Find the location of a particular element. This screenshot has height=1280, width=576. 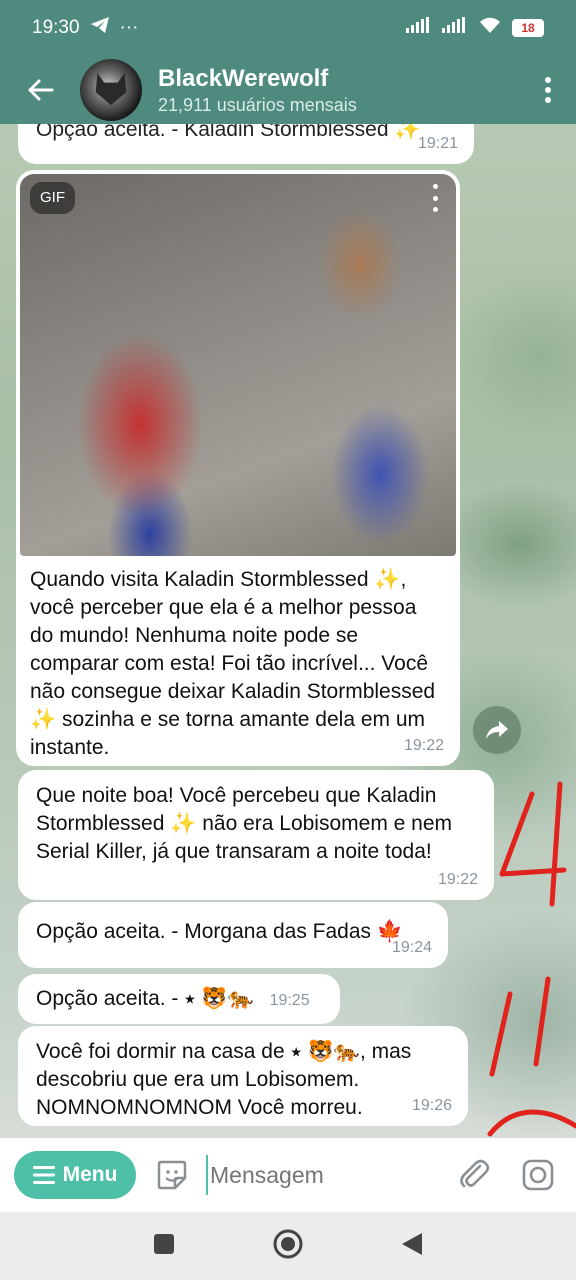

menu-button: Menu is located at coordinates (75, 1175).